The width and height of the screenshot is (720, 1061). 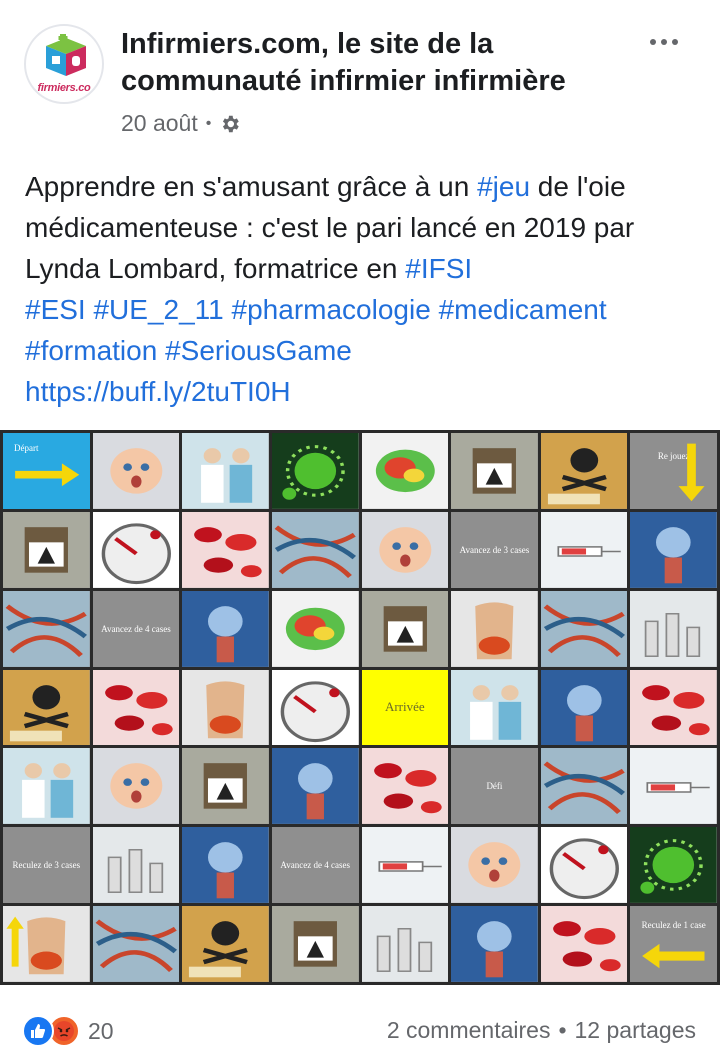 I want to click on hashtag-seriousgame: #SeriousGame, so click(x=258, y=350).